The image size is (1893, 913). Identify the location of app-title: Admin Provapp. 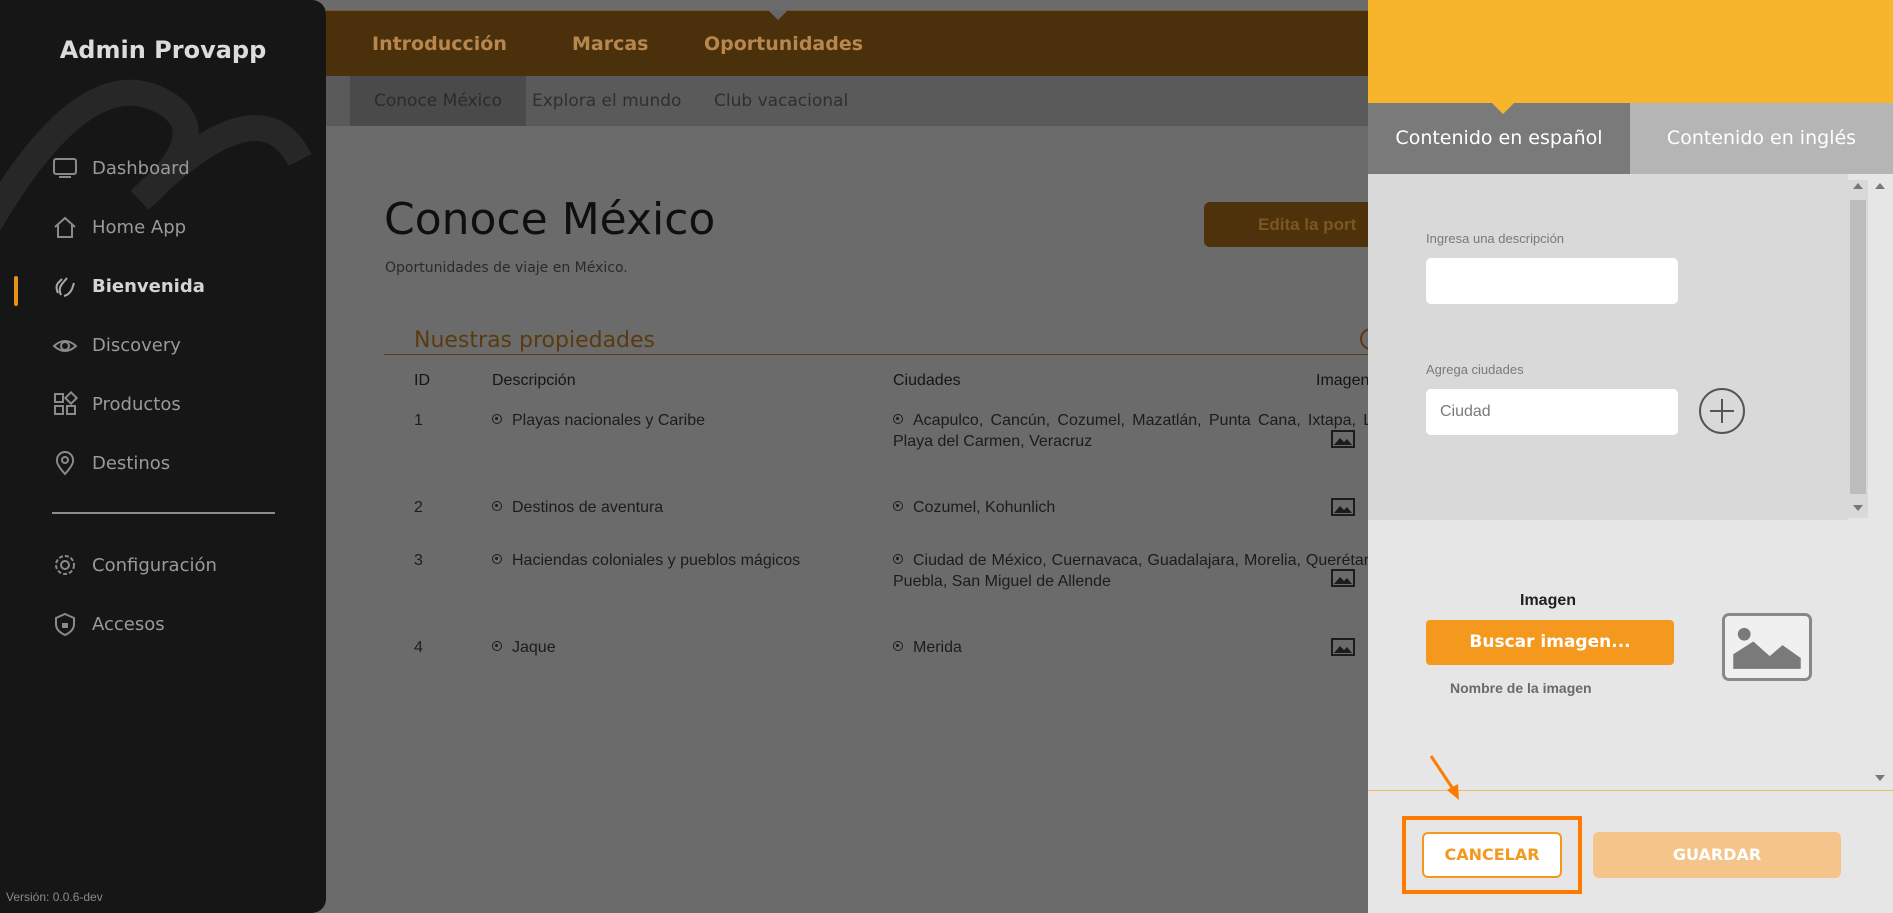
(163, 50).